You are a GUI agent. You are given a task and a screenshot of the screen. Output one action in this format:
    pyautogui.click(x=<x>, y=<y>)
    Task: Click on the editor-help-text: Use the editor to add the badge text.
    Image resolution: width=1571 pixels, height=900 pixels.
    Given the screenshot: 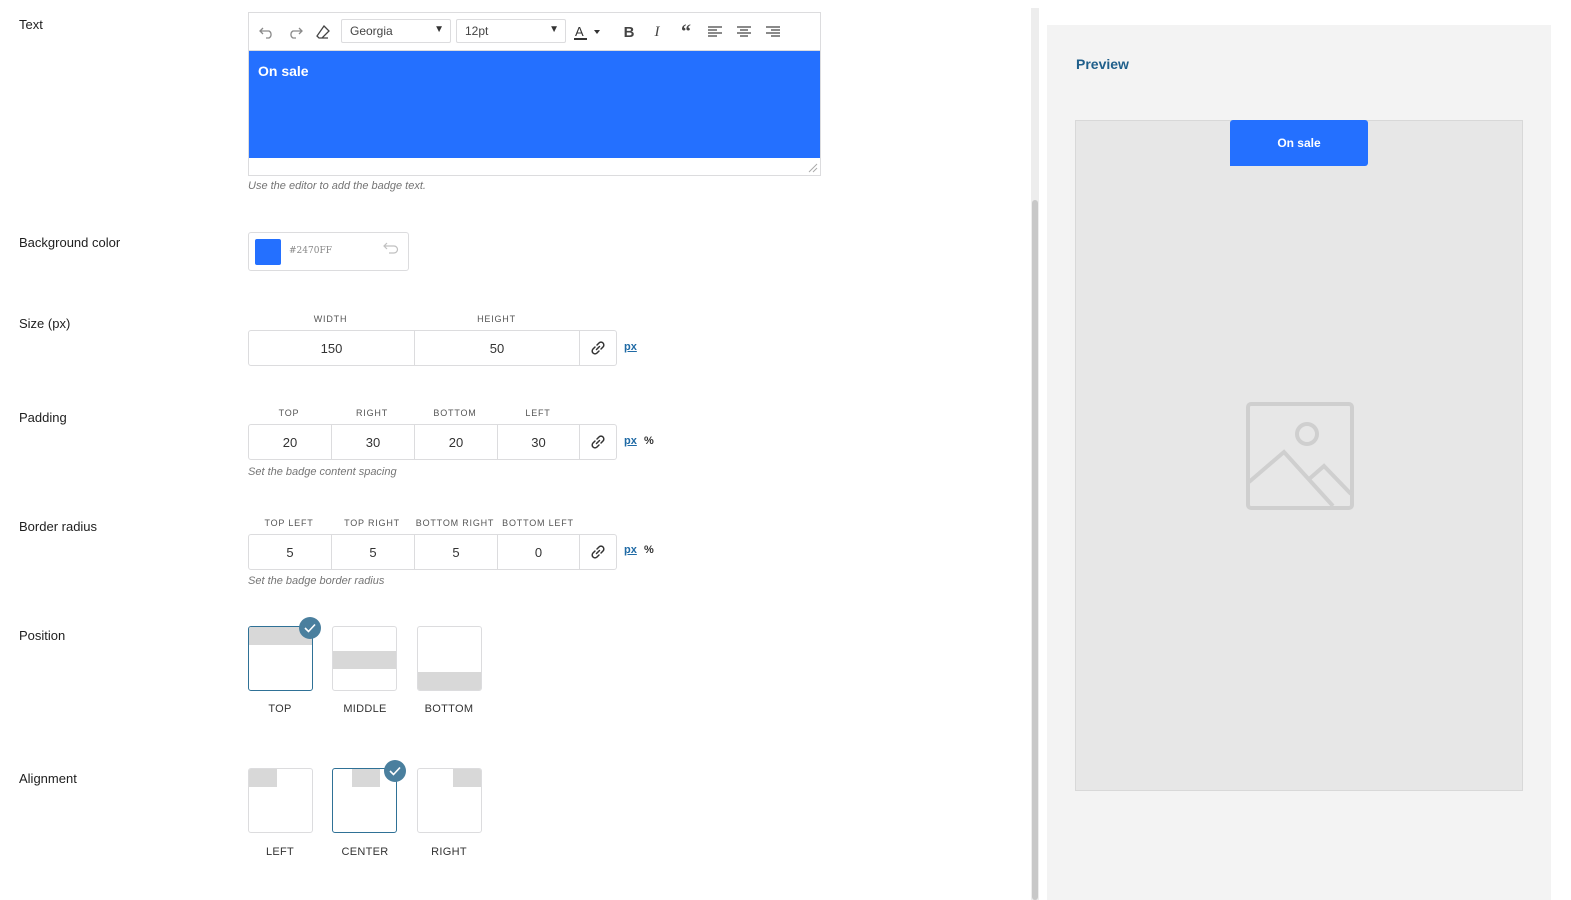 What is the action you would take?
    pyautogui.click(x=337, y=186)
    